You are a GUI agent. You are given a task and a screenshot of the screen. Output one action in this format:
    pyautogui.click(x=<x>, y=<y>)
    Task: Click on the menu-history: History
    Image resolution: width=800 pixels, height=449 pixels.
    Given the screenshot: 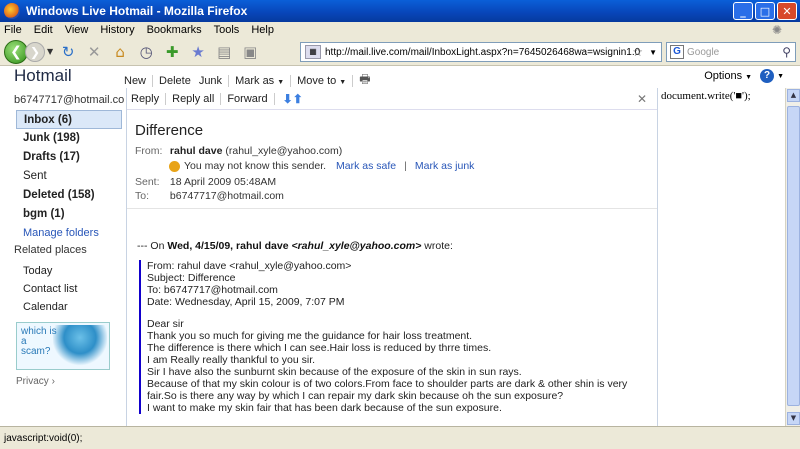 What is the action you would take?
    pyautogui.click(x=117, y=30)
    